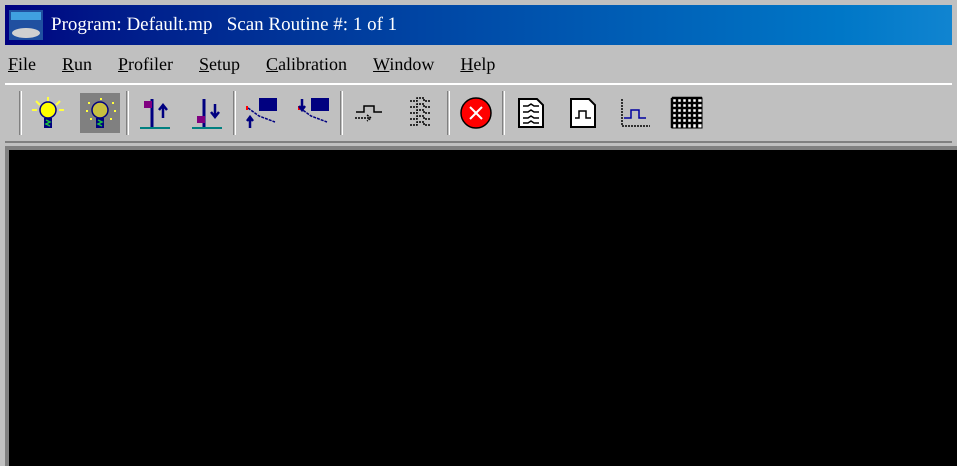  Describe the element at coordinates (224, 24) in the screenshot. I see `window-title: Program: Default.mp Scan Routine #: 1 of 1` at that location.